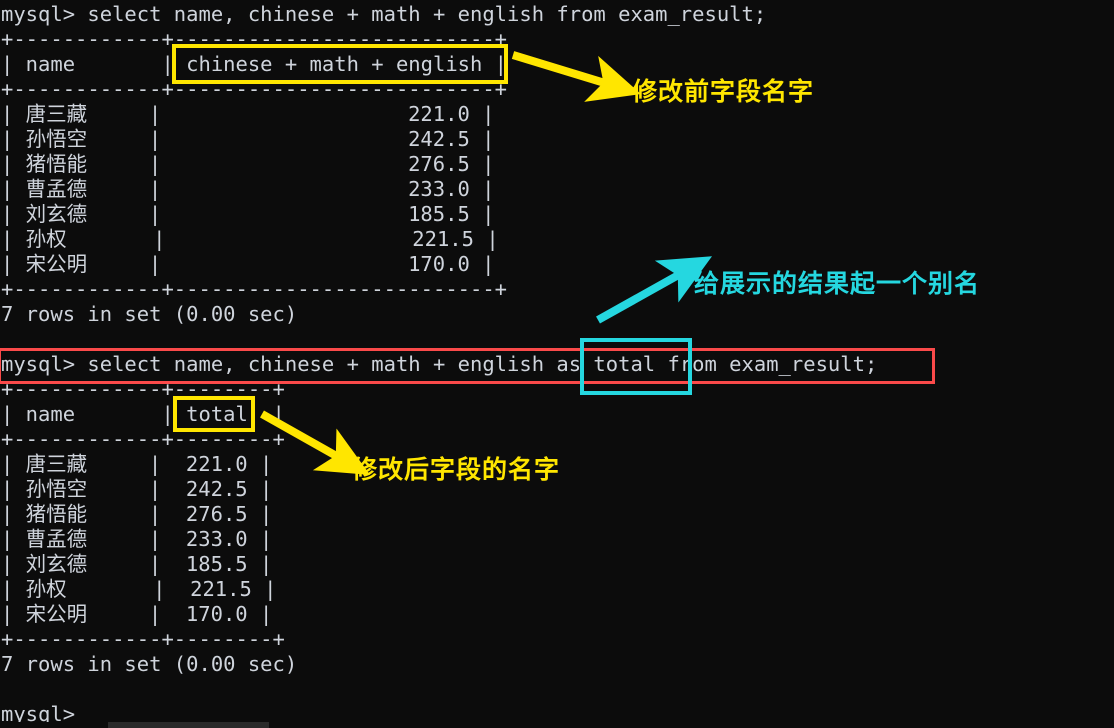 Image resolution: width=1114 pixels, height=728 pixels. What do you see at coordinates (149, 664) in the screenshot?
I see `status-line-2: 7 rows in set (0.00 sec)` at bounding box center [149, 664].